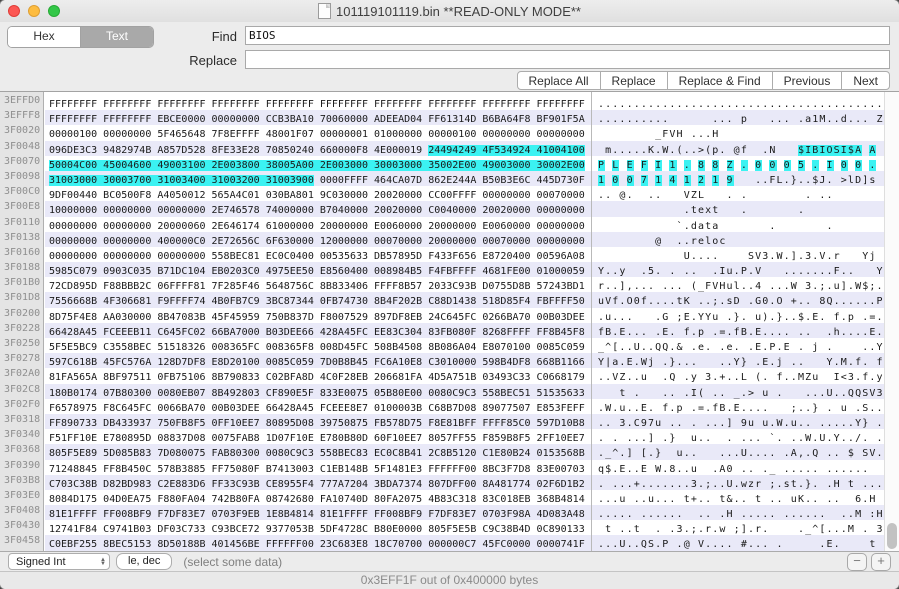  What do you see at coordinates (181, 134) in the screenshot?
I see `hex-group: 5F465648` at bounding box center [181, 134].